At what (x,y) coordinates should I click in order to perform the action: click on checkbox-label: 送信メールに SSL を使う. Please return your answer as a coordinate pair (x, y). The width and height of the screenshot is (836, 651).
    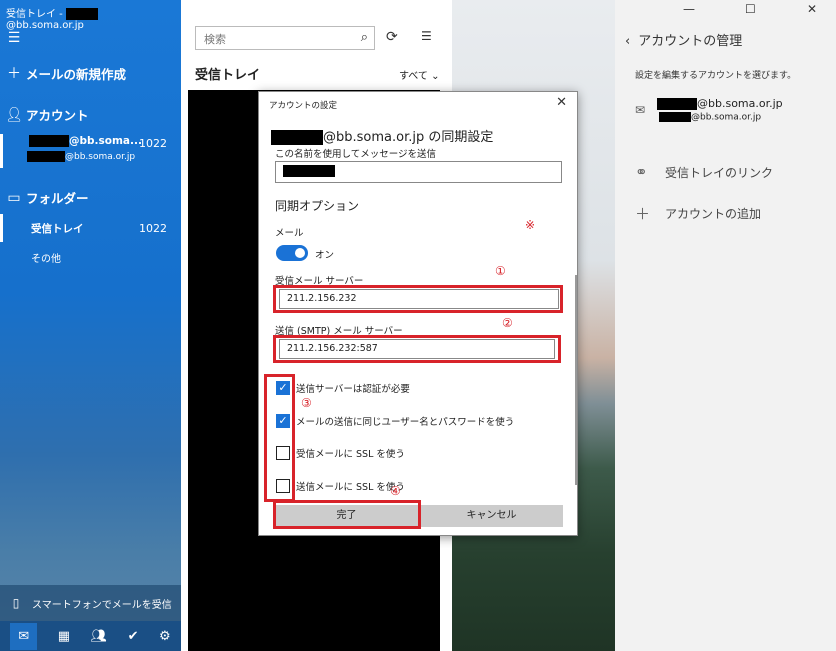
    Looking at the image, I should click on (350, 487).